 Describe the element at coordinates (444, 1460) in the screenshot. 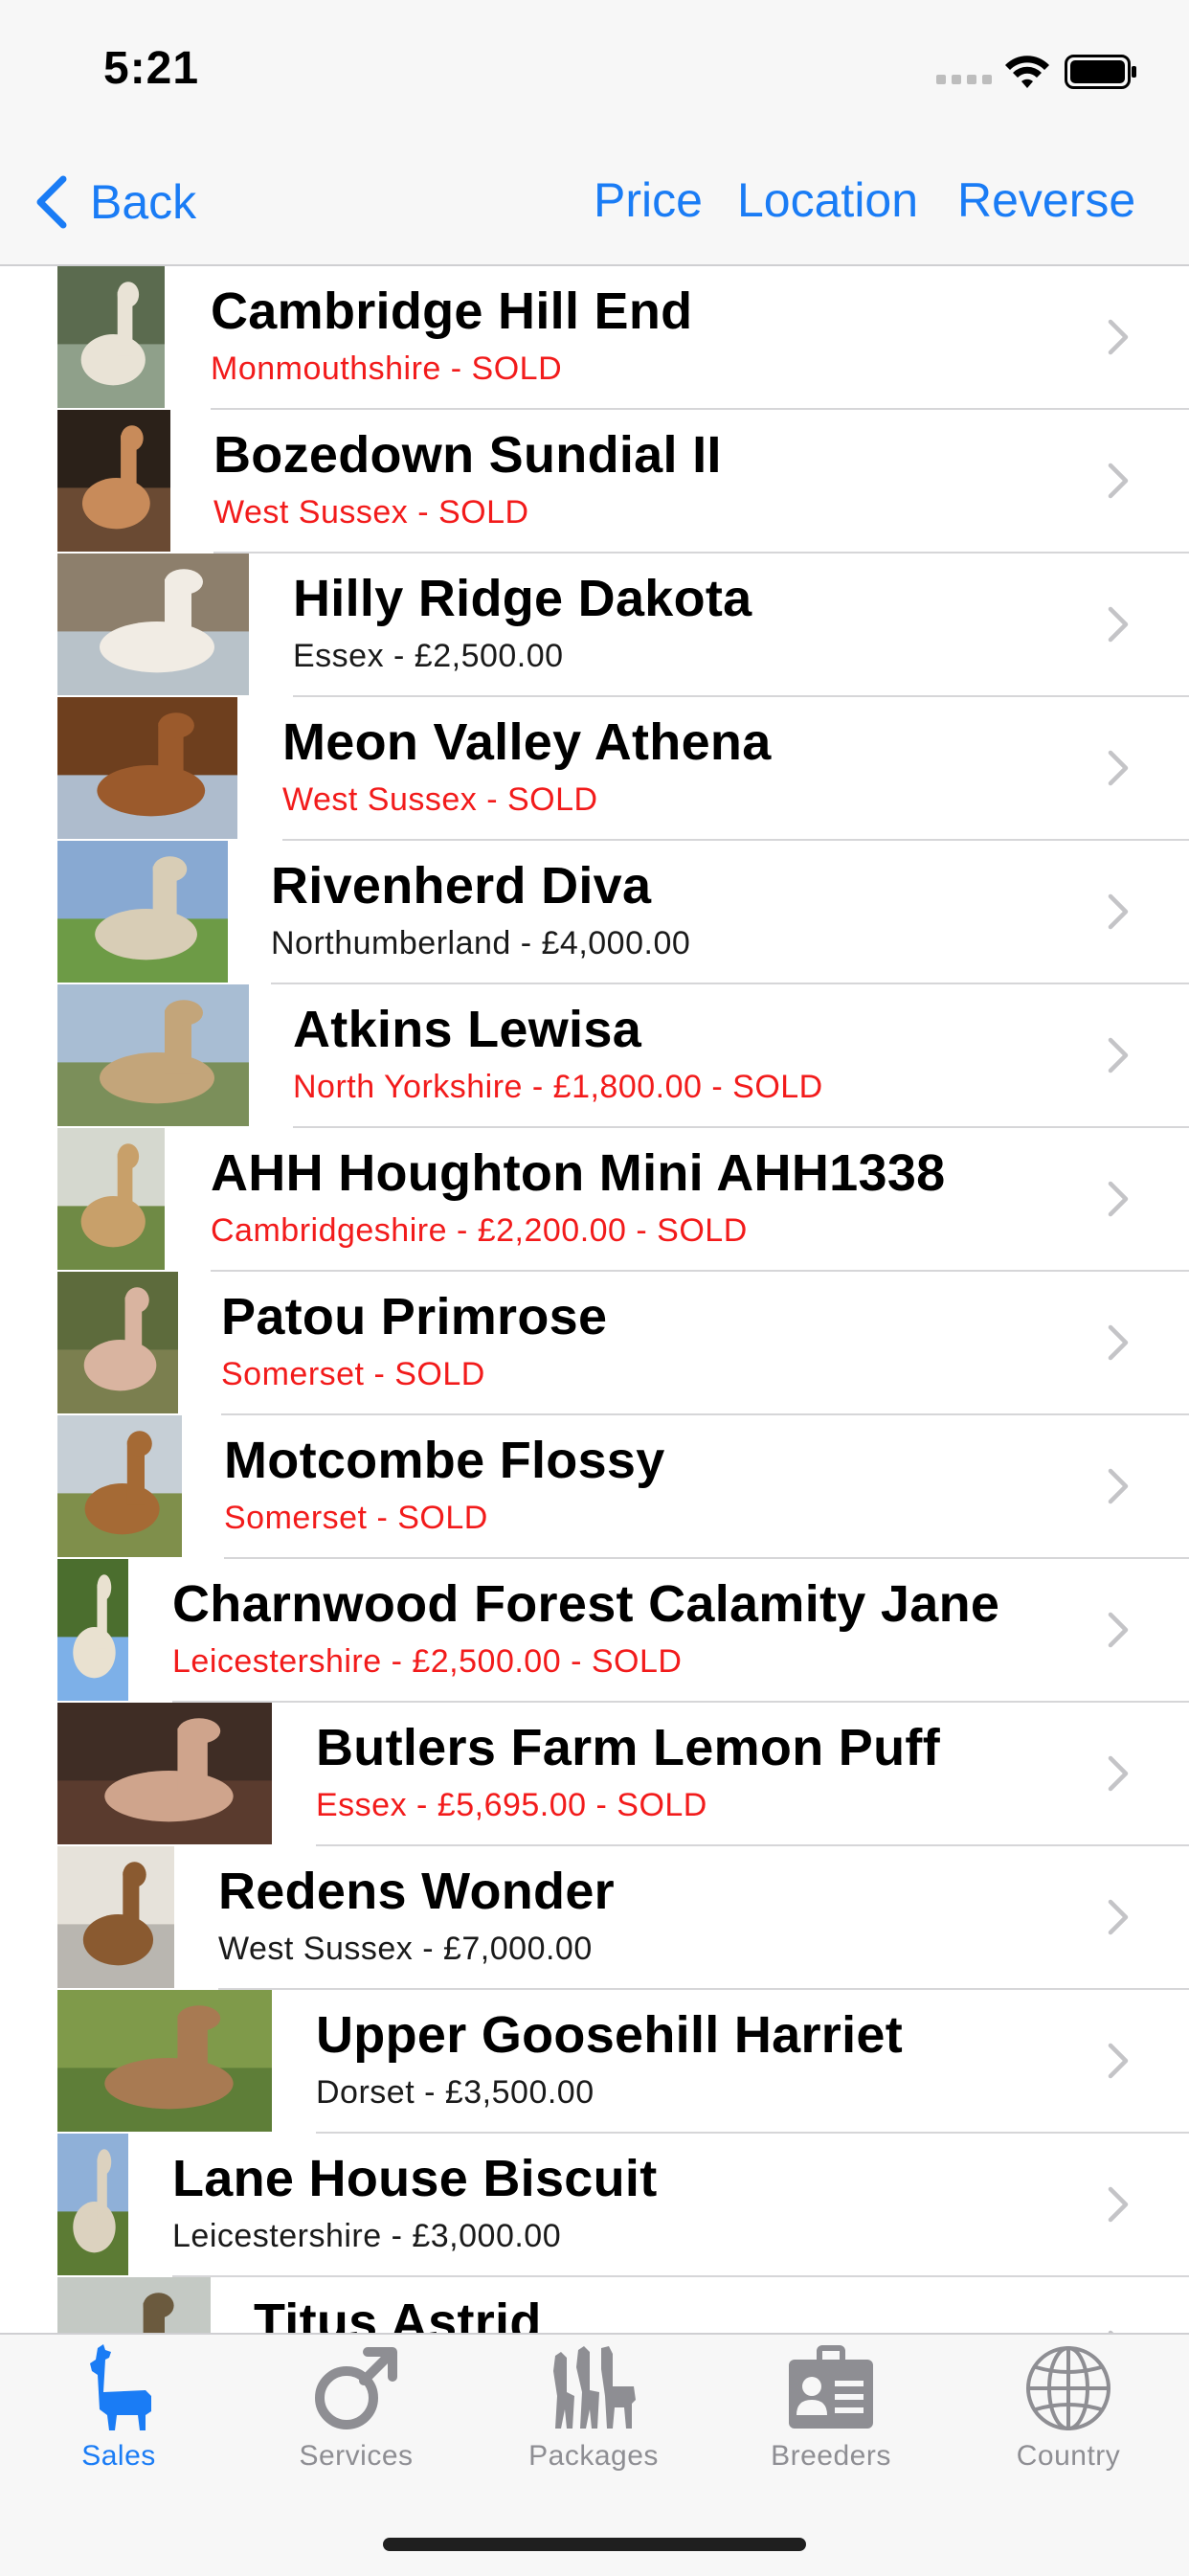

I see `listing-name: Motcombe Flossy` at that location.